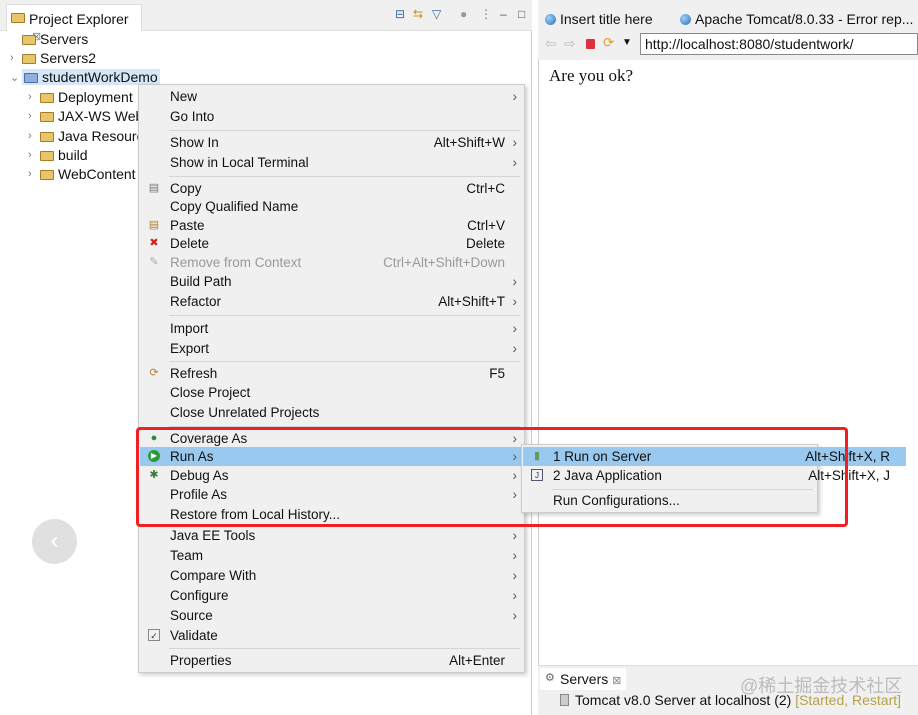 The height and width of the screenshot is (715, 918). I want to click on menu-item-label: Properties, so click(201, 660).